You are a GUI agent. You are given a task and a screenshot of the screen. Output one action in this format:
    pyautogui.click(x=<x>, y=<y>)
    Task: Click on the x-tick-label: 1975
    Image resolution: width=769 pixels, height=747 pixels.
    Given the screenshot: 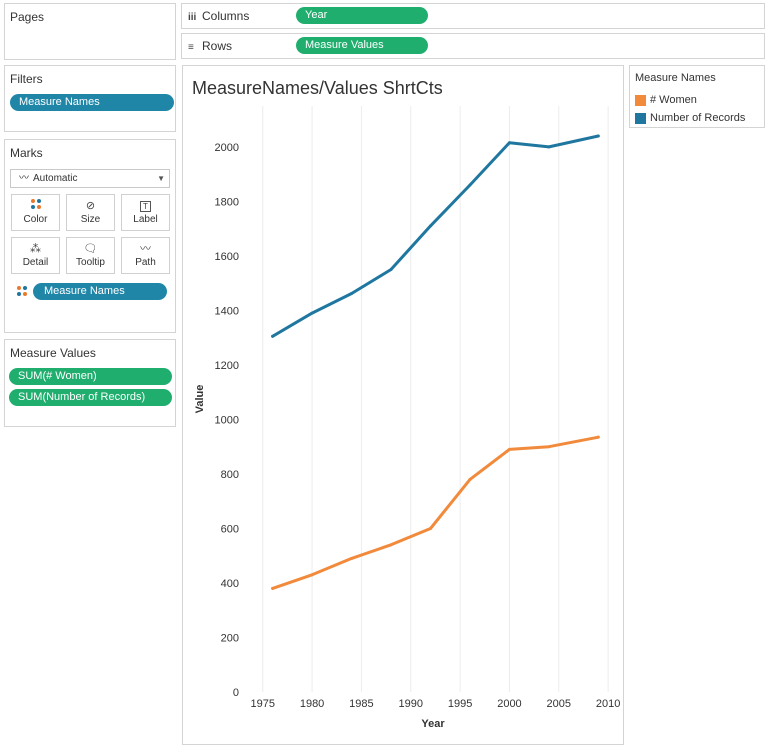 What is the action you would take?
    pyautogui.click(x=262, y=704)
    